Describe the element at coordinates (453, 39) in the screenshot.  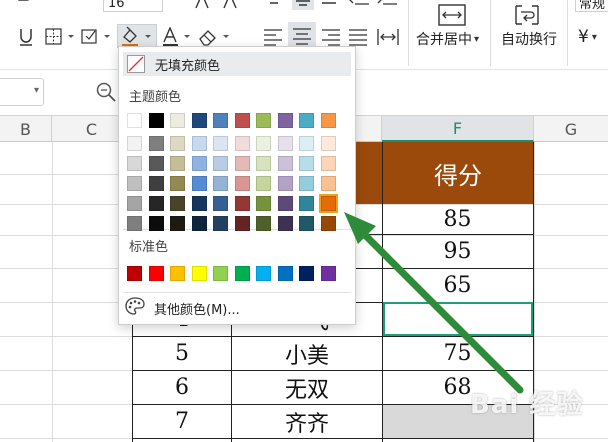
I see `merge-center-button: 合并居中 ▾` at that location.